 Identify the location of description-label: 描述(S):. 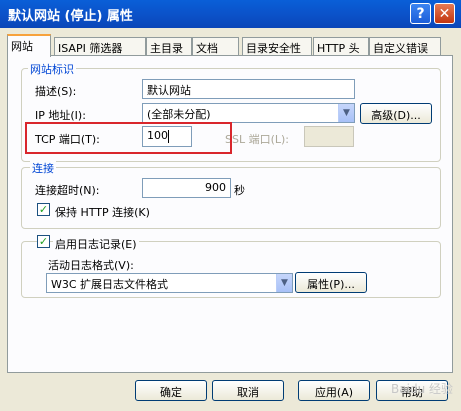
(56, 91).